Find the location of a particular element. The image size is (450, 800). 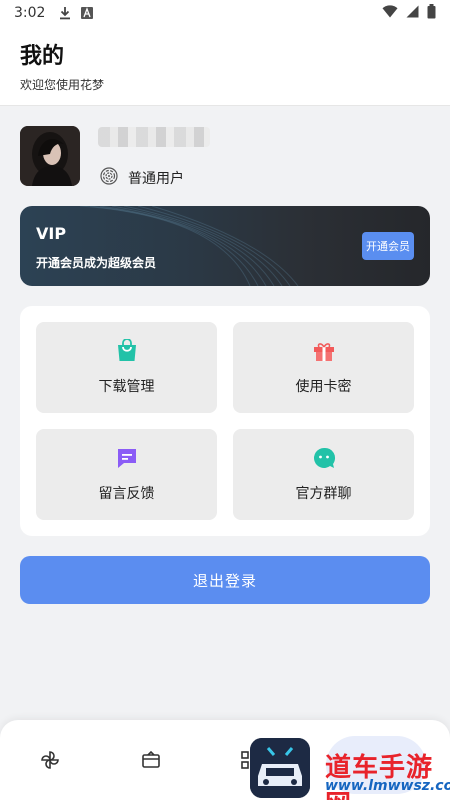

page-title: 我的 is located at coordinates (42, 56).